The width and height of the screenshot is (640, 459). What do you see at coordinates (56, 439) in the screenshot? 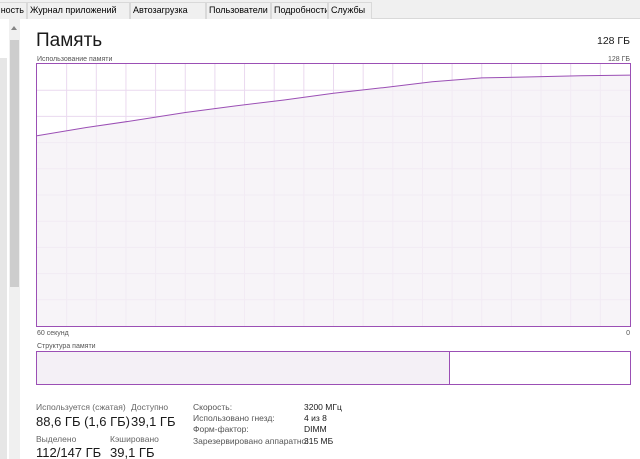
I see `committed-label: Выделено` at bounding box center [56, 439].